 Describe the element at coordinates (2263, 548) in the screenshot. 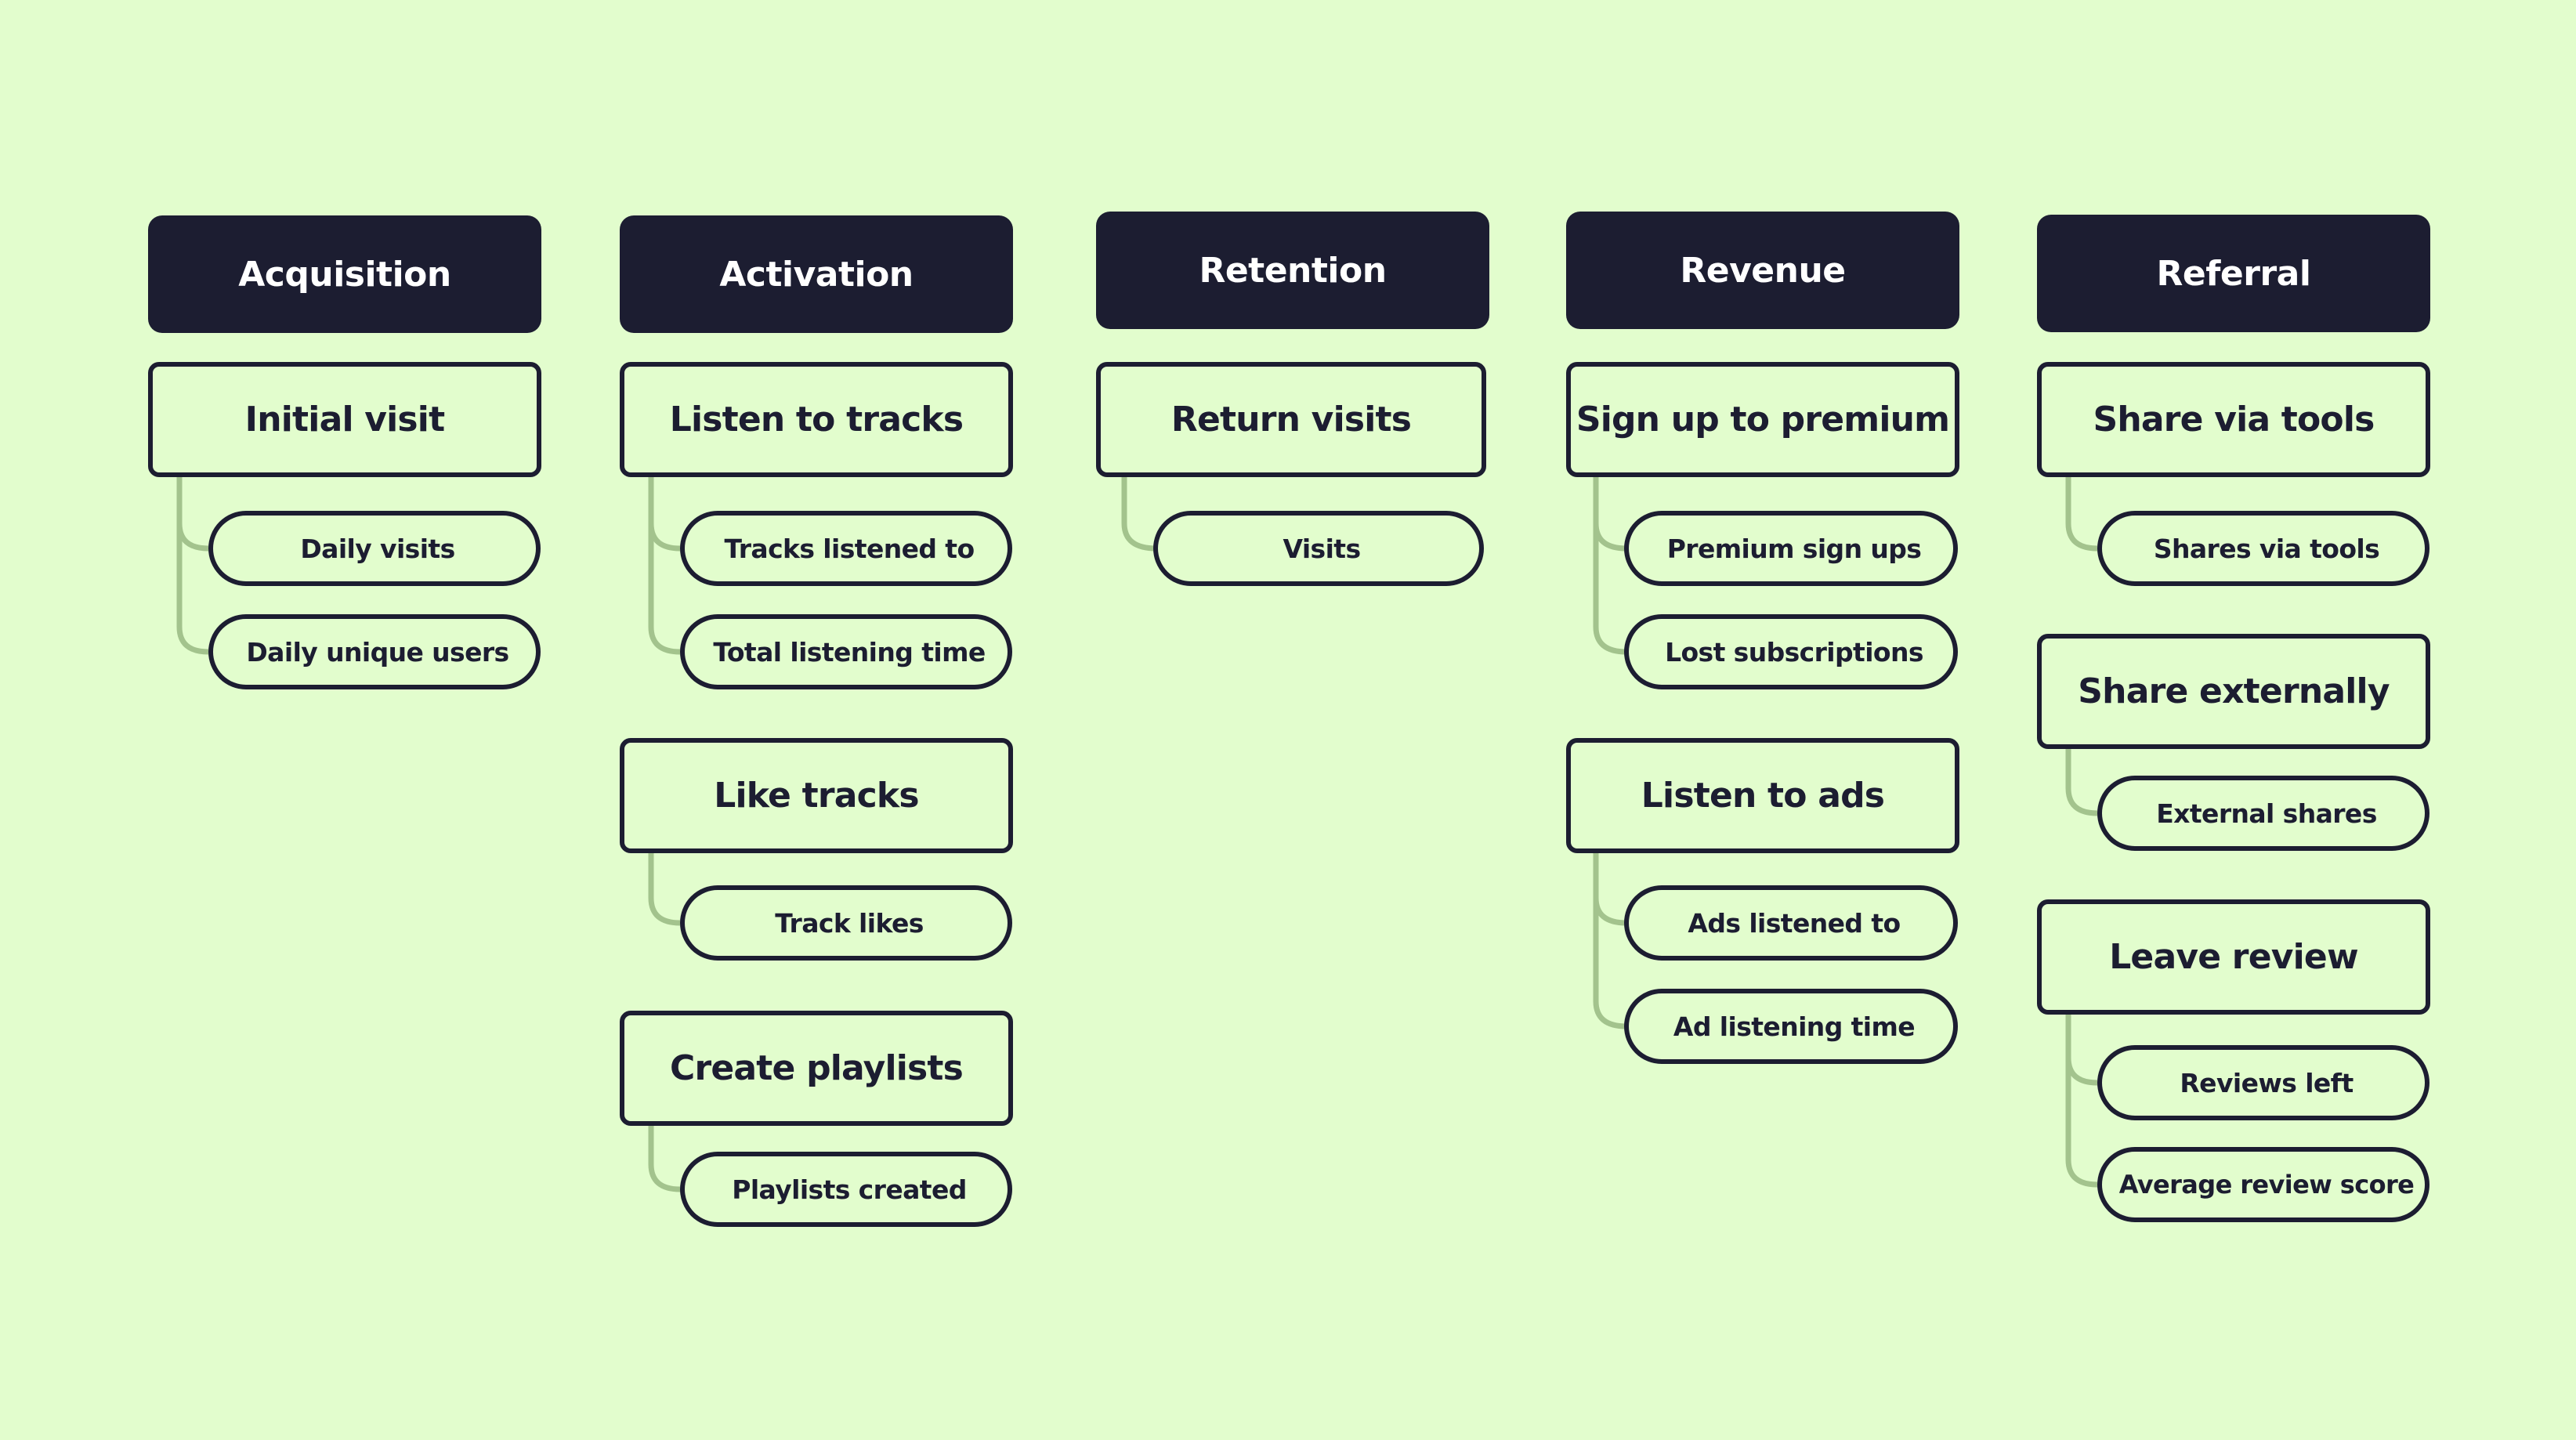

I see `metric-pill: Shares via tools` at that location.